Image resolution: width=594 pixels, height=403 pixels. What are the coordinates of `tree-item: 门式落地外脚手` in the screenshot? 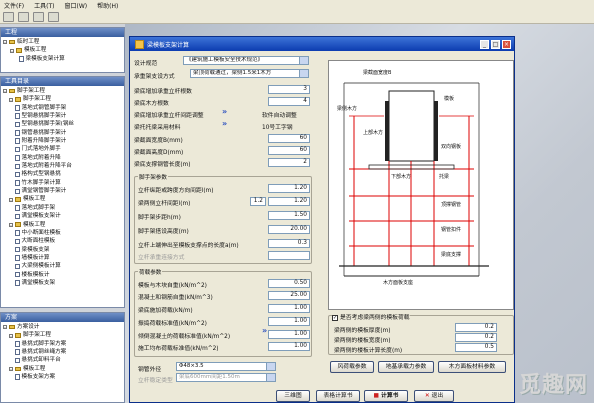 It's located at (62, 149).